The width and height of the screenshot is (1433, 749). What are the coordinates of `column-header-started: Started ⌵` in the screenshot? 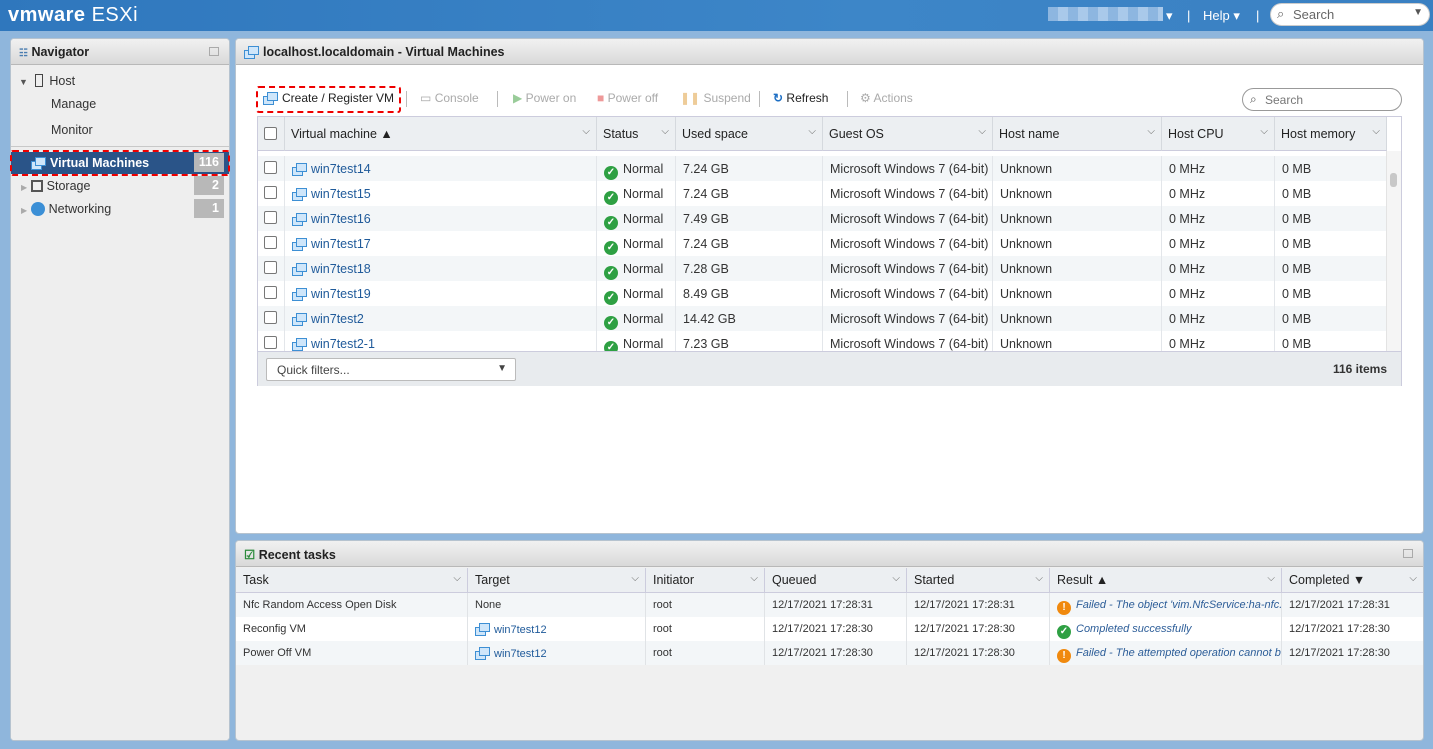 It's located at (978, 580).